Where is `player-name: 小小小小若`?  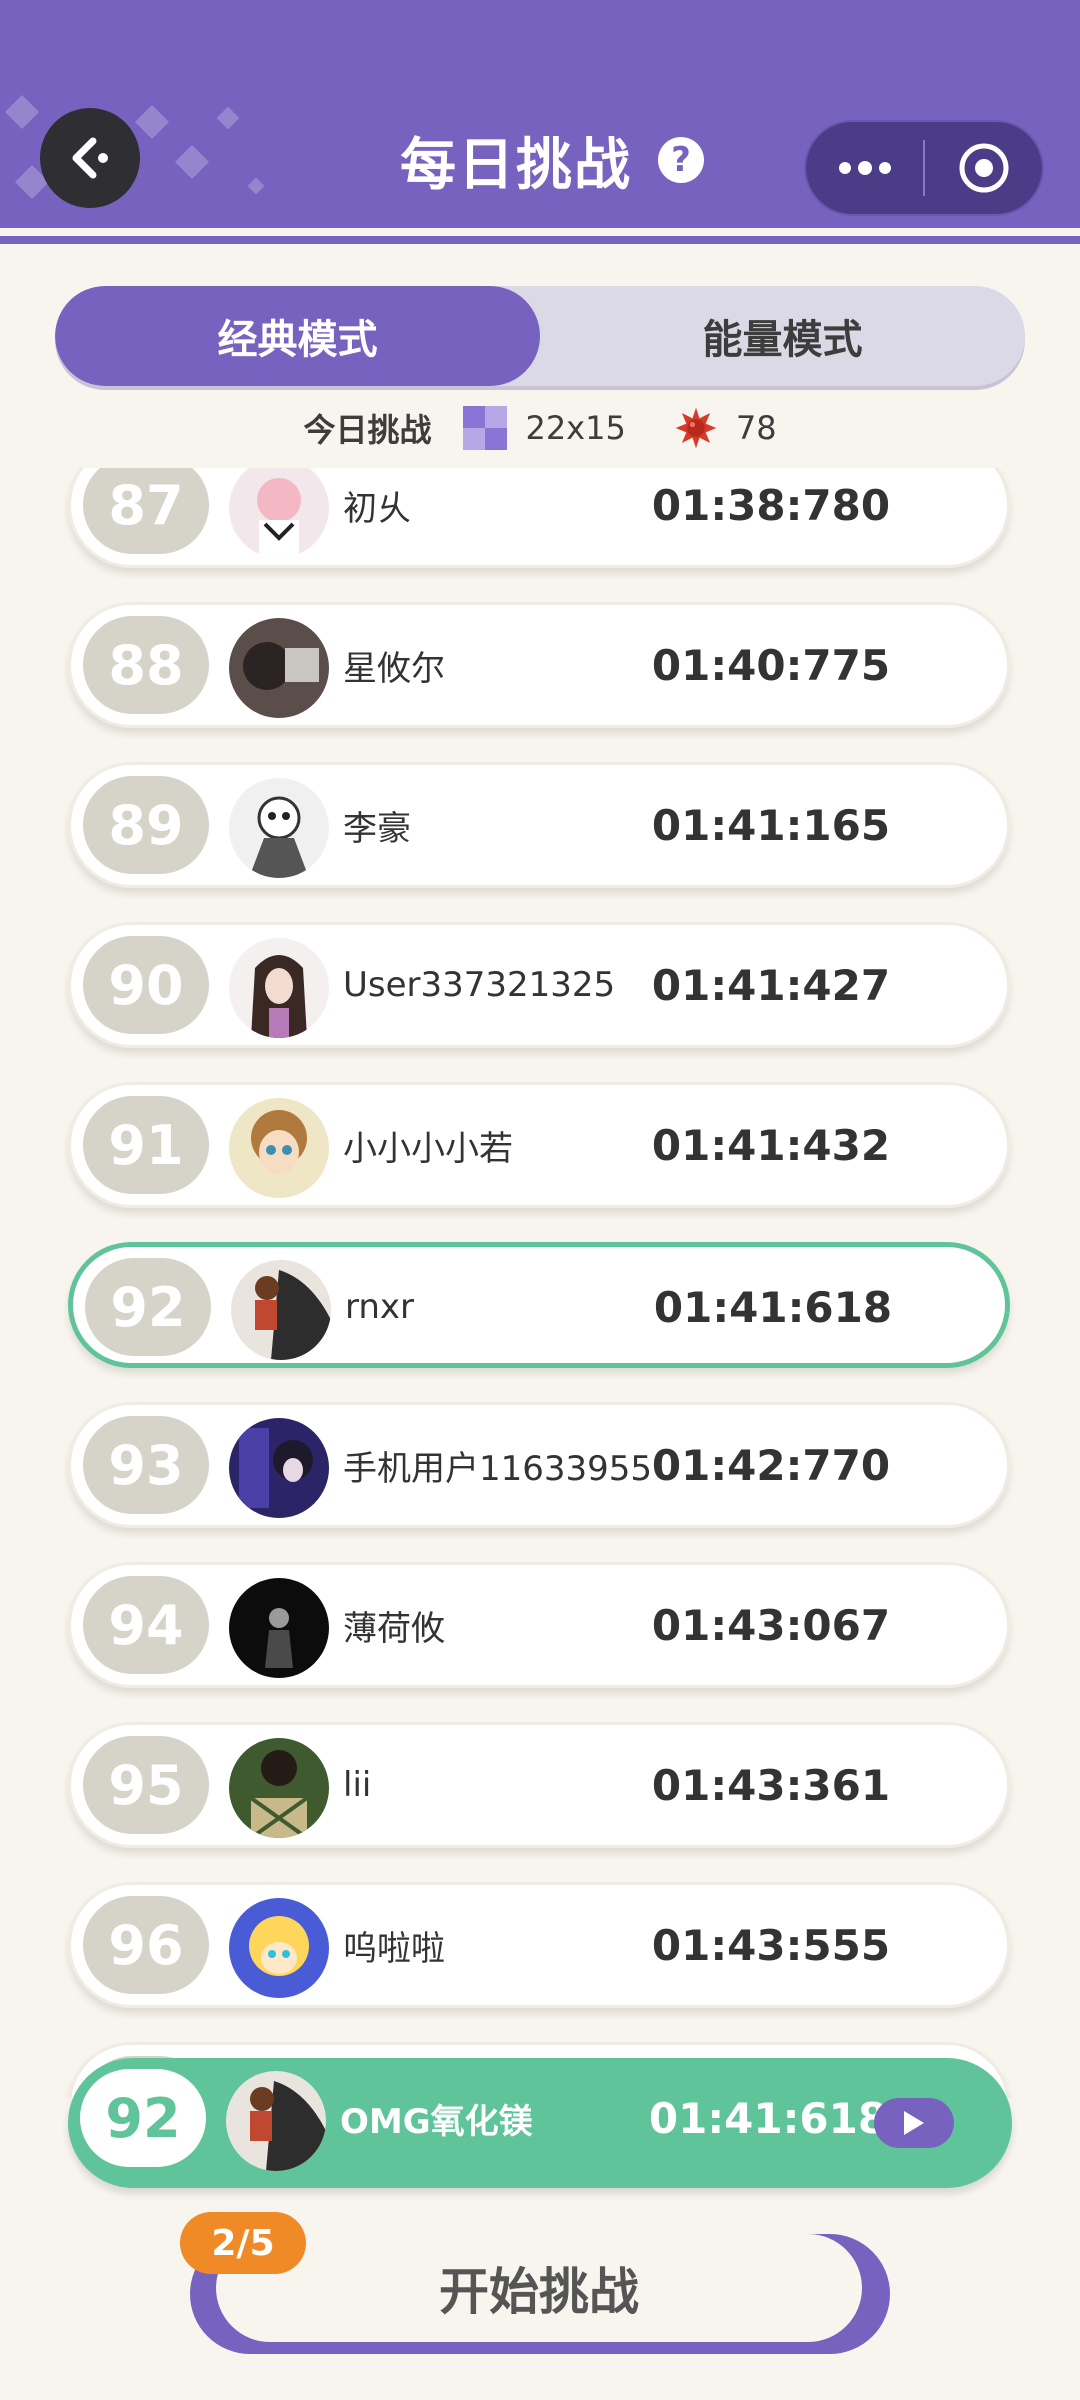 player-name: 小小小小若 is located at coordinates (428, 1148).